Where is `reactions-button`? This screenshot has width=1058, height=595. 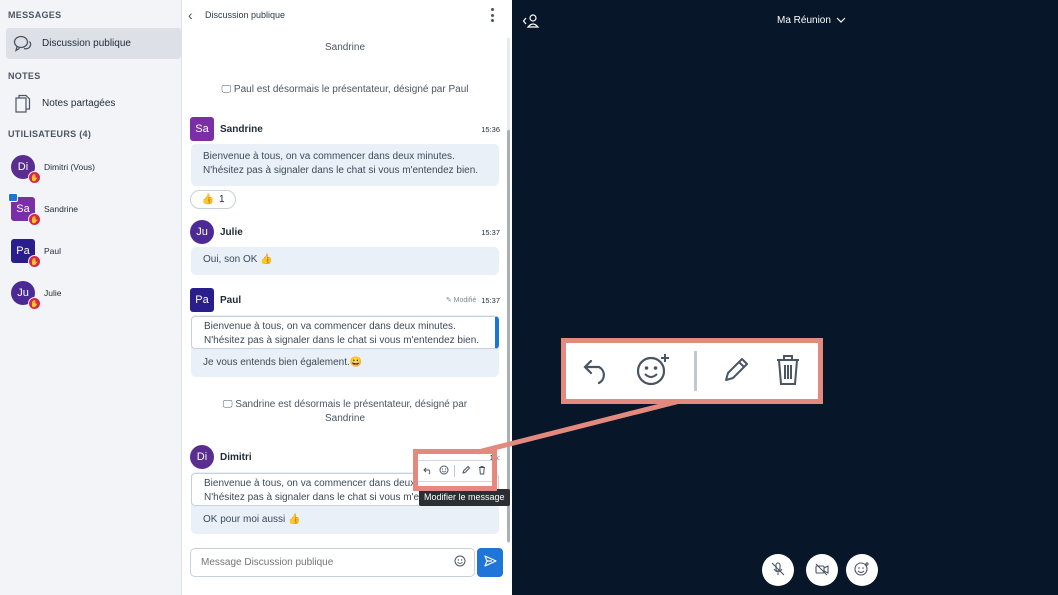 reactions-button is located at coordinates (862, 570).